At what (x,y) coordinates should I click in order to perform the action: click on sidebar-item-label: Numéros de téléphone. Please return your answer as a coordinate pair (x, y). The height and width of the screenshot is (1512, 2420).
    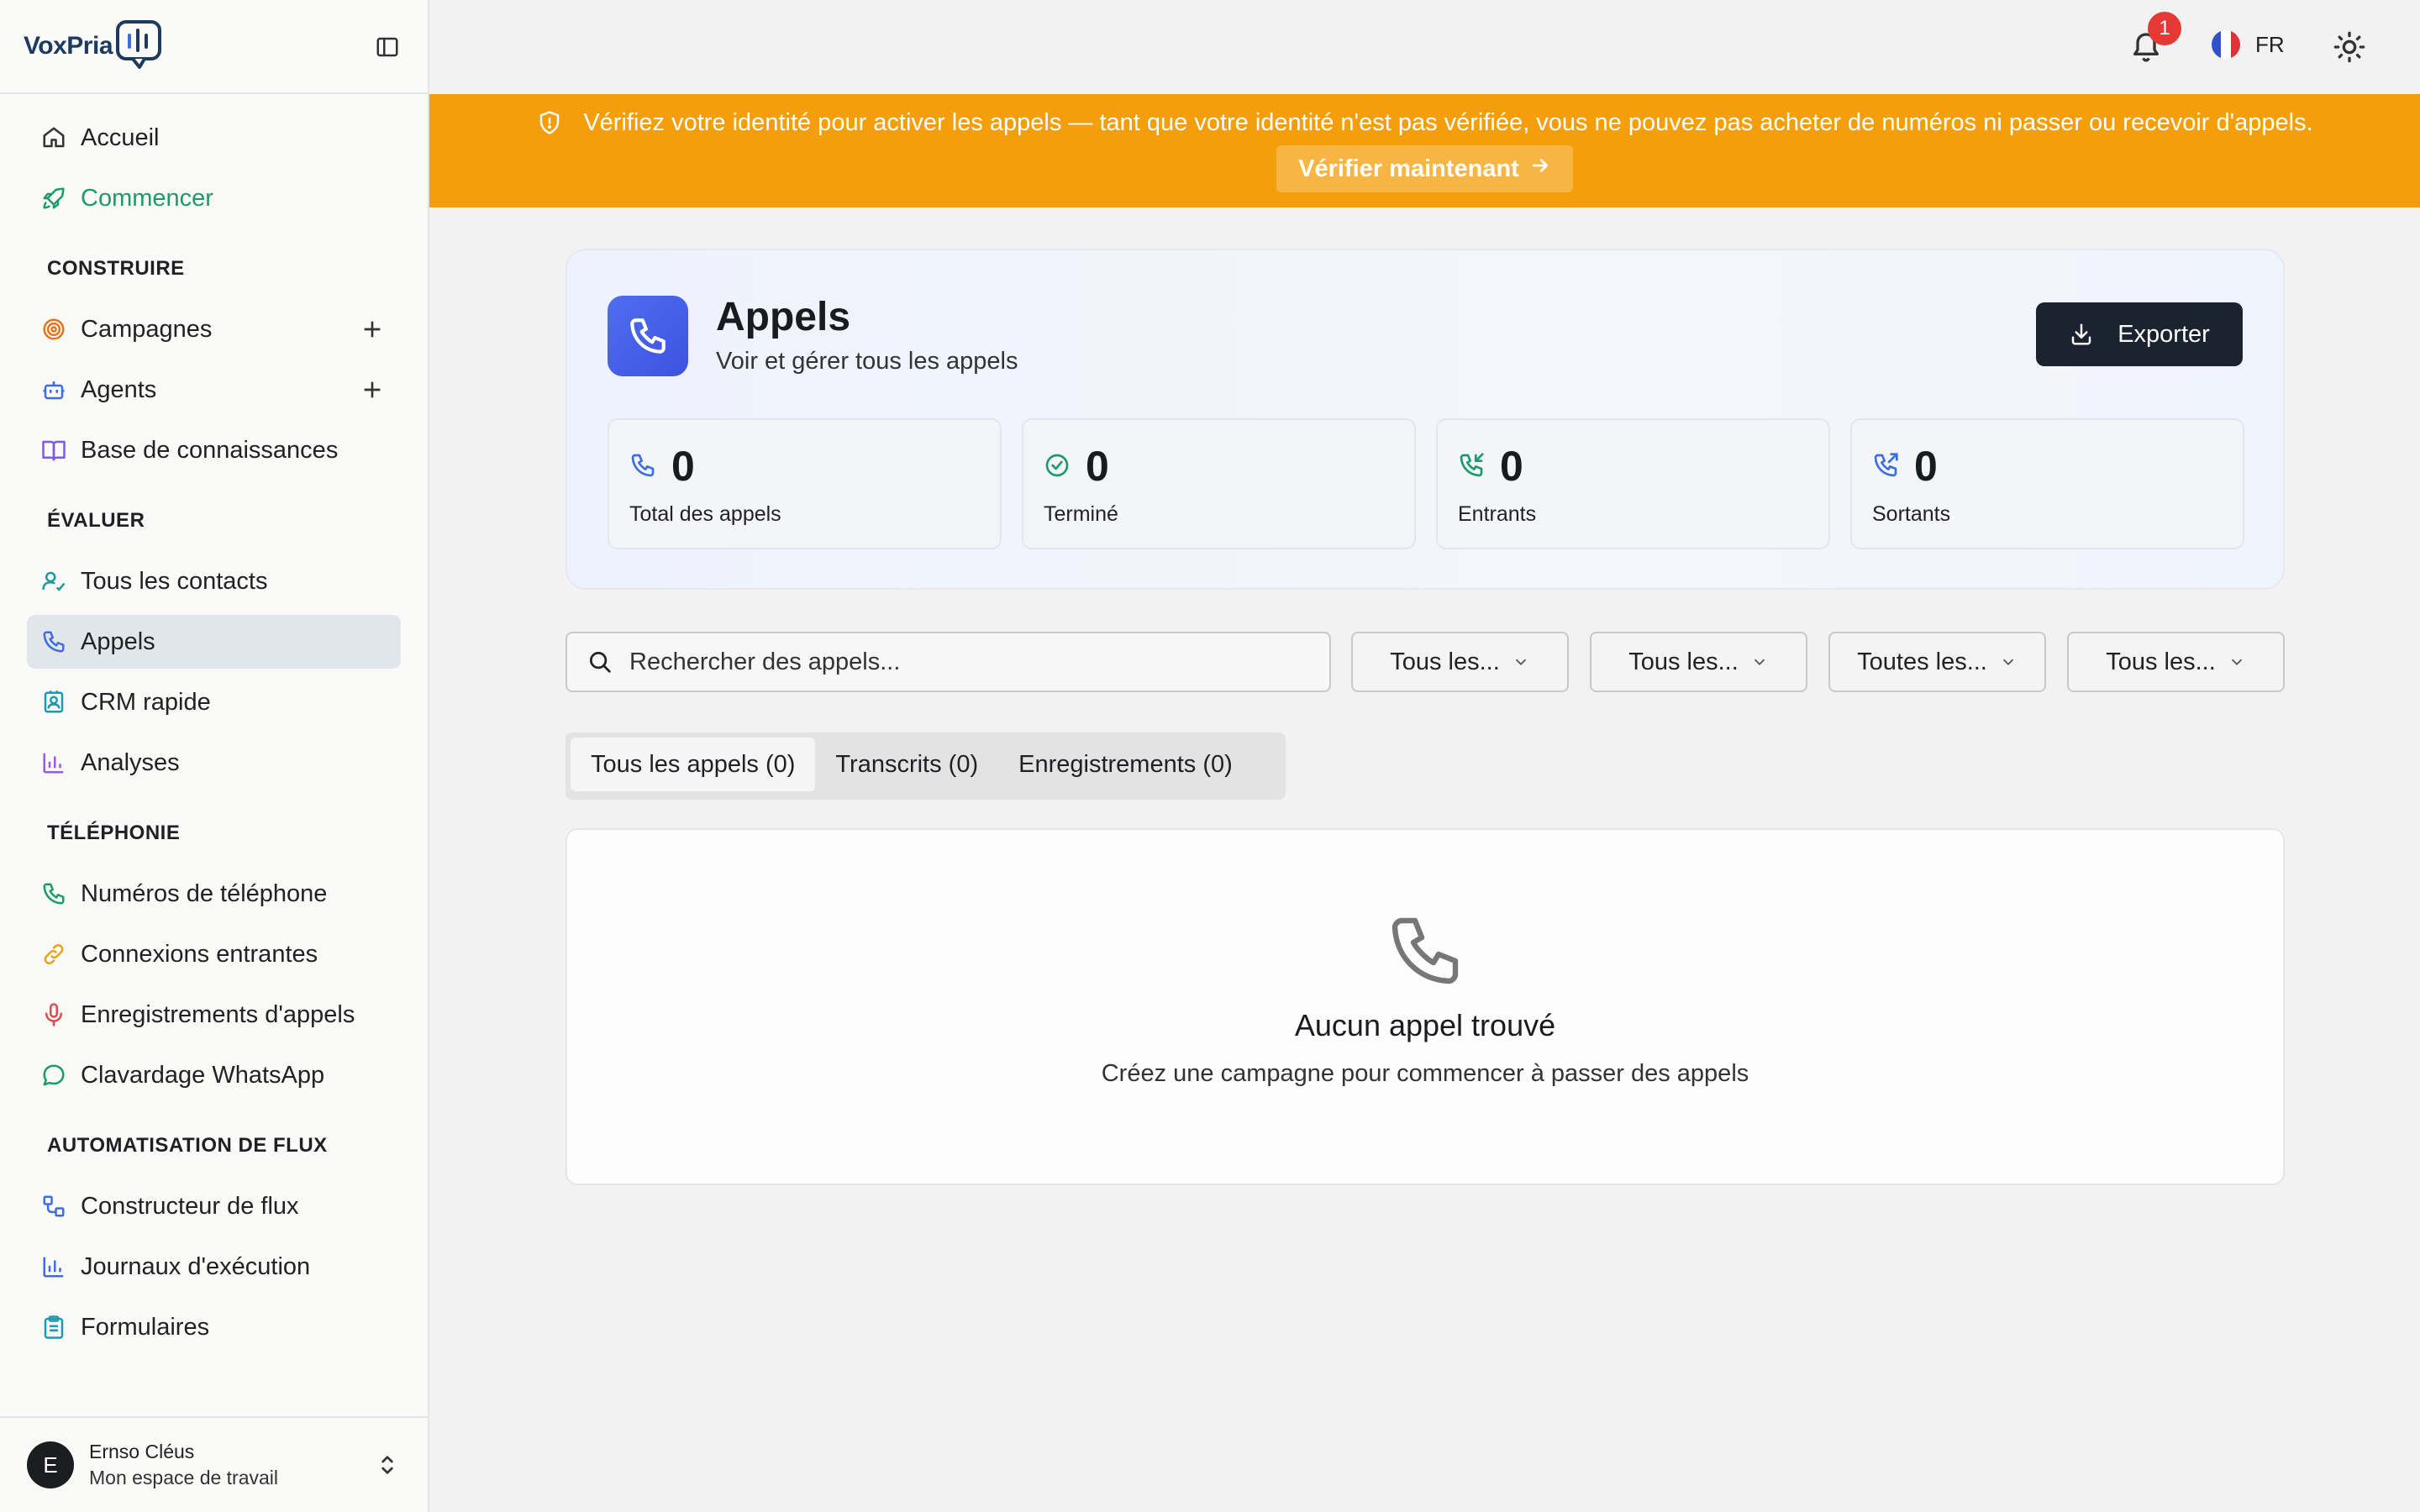
    Looking at the image, I should click on (204, 893).